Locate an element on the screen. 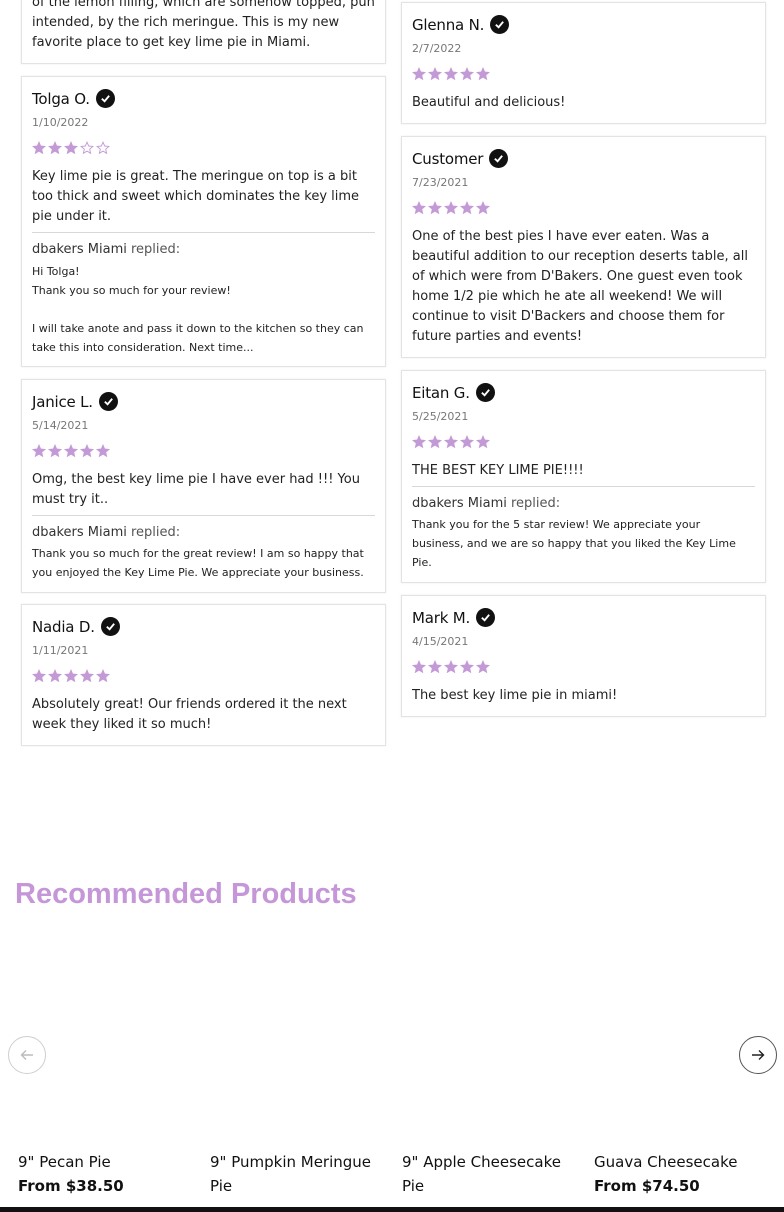 This screenshot has height=1212, width=784. review-author: Tolga O. is located at coordinates (61, 98).